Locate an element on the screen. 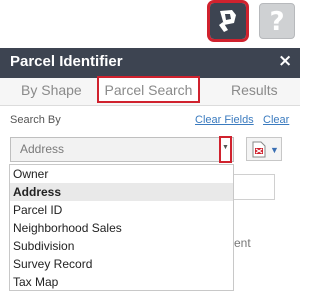  chevron-down-icon: ▼ is located at coordinates (225, 147).